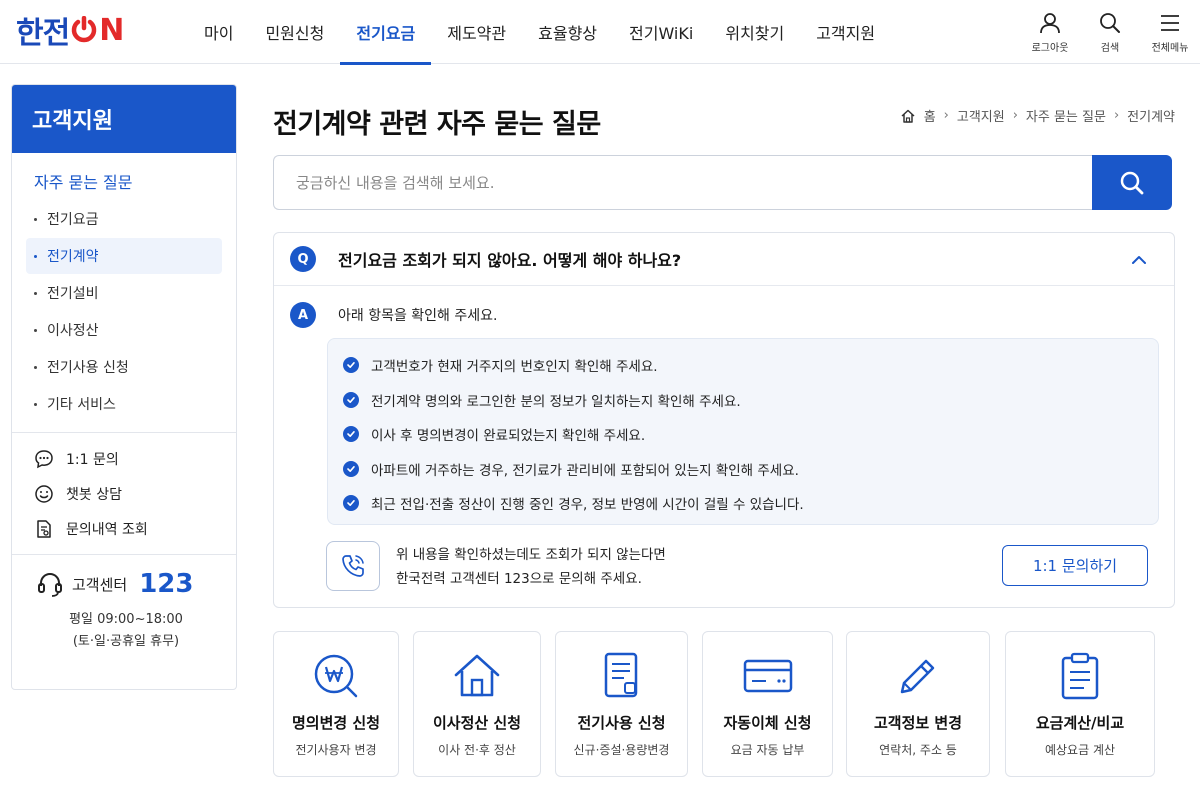  Describe the element at coordinates (94, 494) in the screenshot. I see `chatbot-label: 챗봇 상담` at that location.